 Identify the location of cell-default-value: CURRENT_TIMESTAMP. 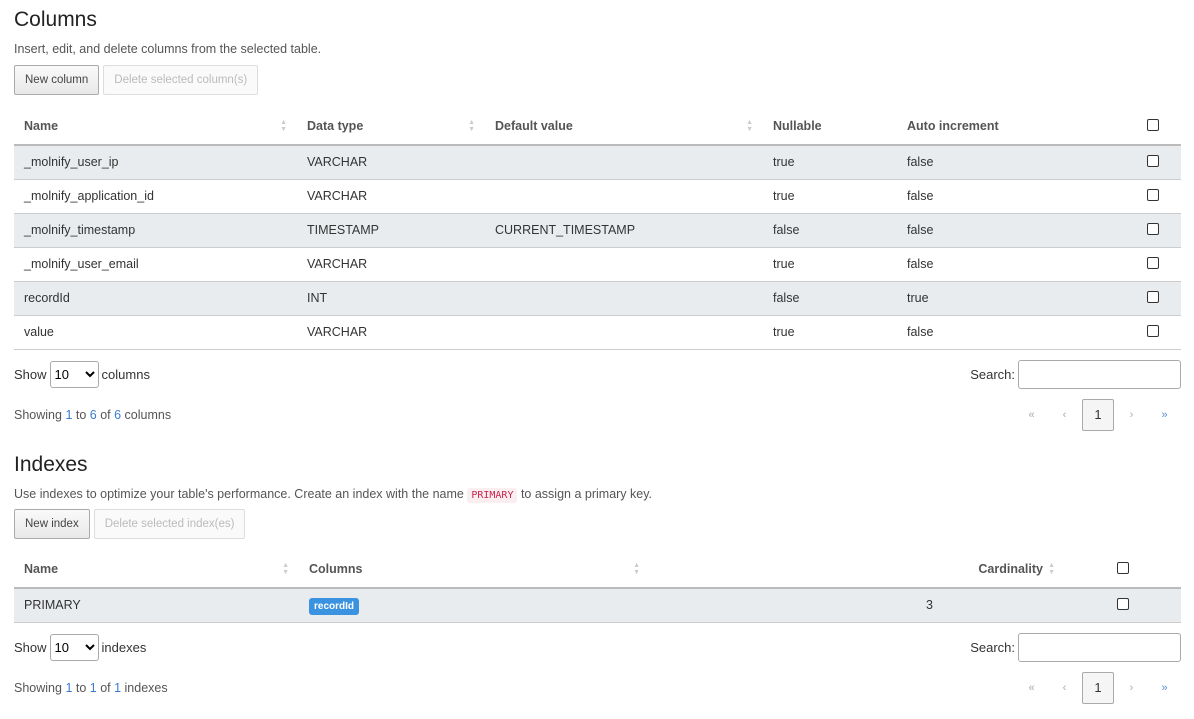
(624, 230).